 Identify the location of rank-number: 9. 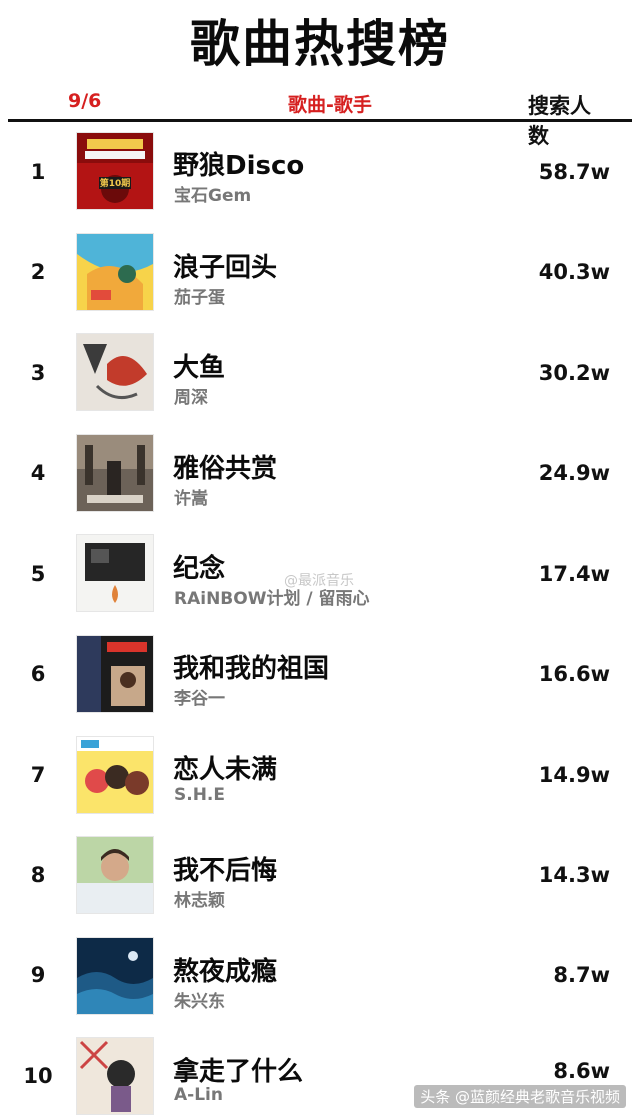
(38, 975).